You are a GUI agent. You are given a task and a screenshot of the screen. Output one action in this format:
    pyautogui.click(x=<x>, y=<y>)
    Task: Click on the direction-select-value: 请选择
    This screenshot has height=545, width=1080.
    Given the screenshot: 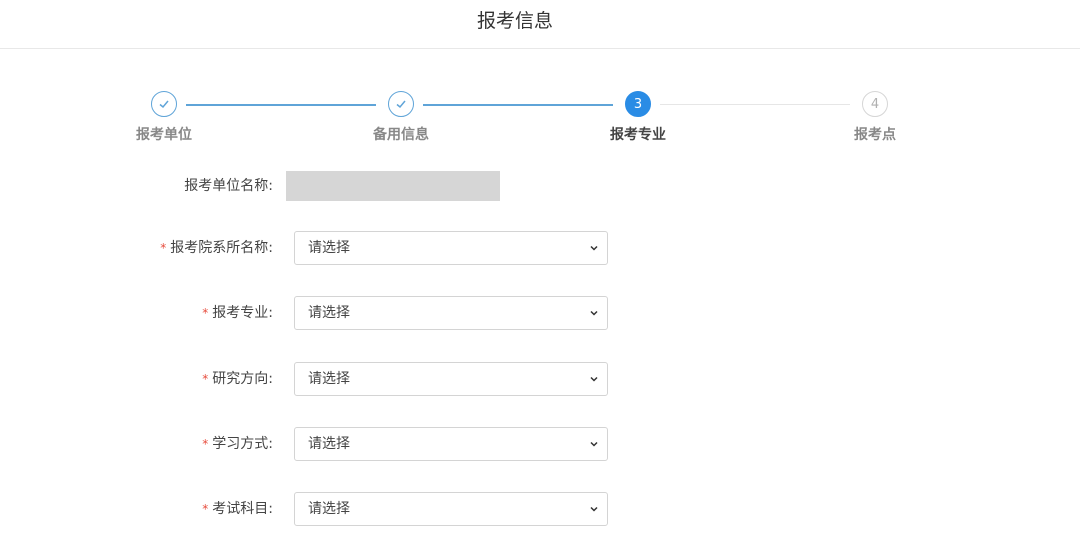 What is the action you would take?
    pyautogui.click(x=329, y=379)
    